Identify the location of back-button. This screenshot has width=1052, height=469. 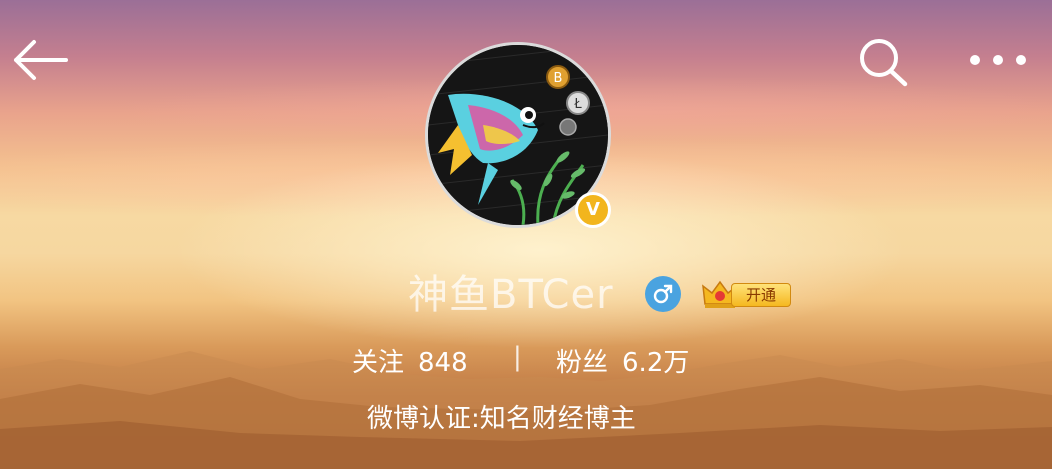
(40, 60).